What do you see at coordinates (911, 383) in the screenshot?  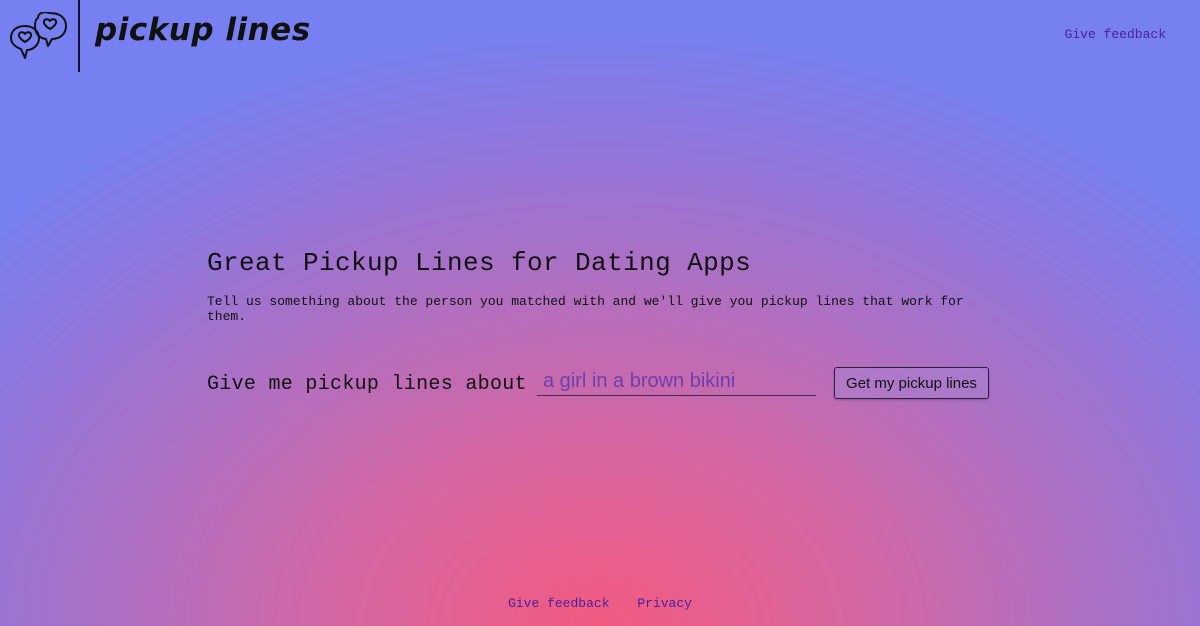 I see `get-pickup-lines-button: Get my pickup lines` at bounding box center [911, 383].